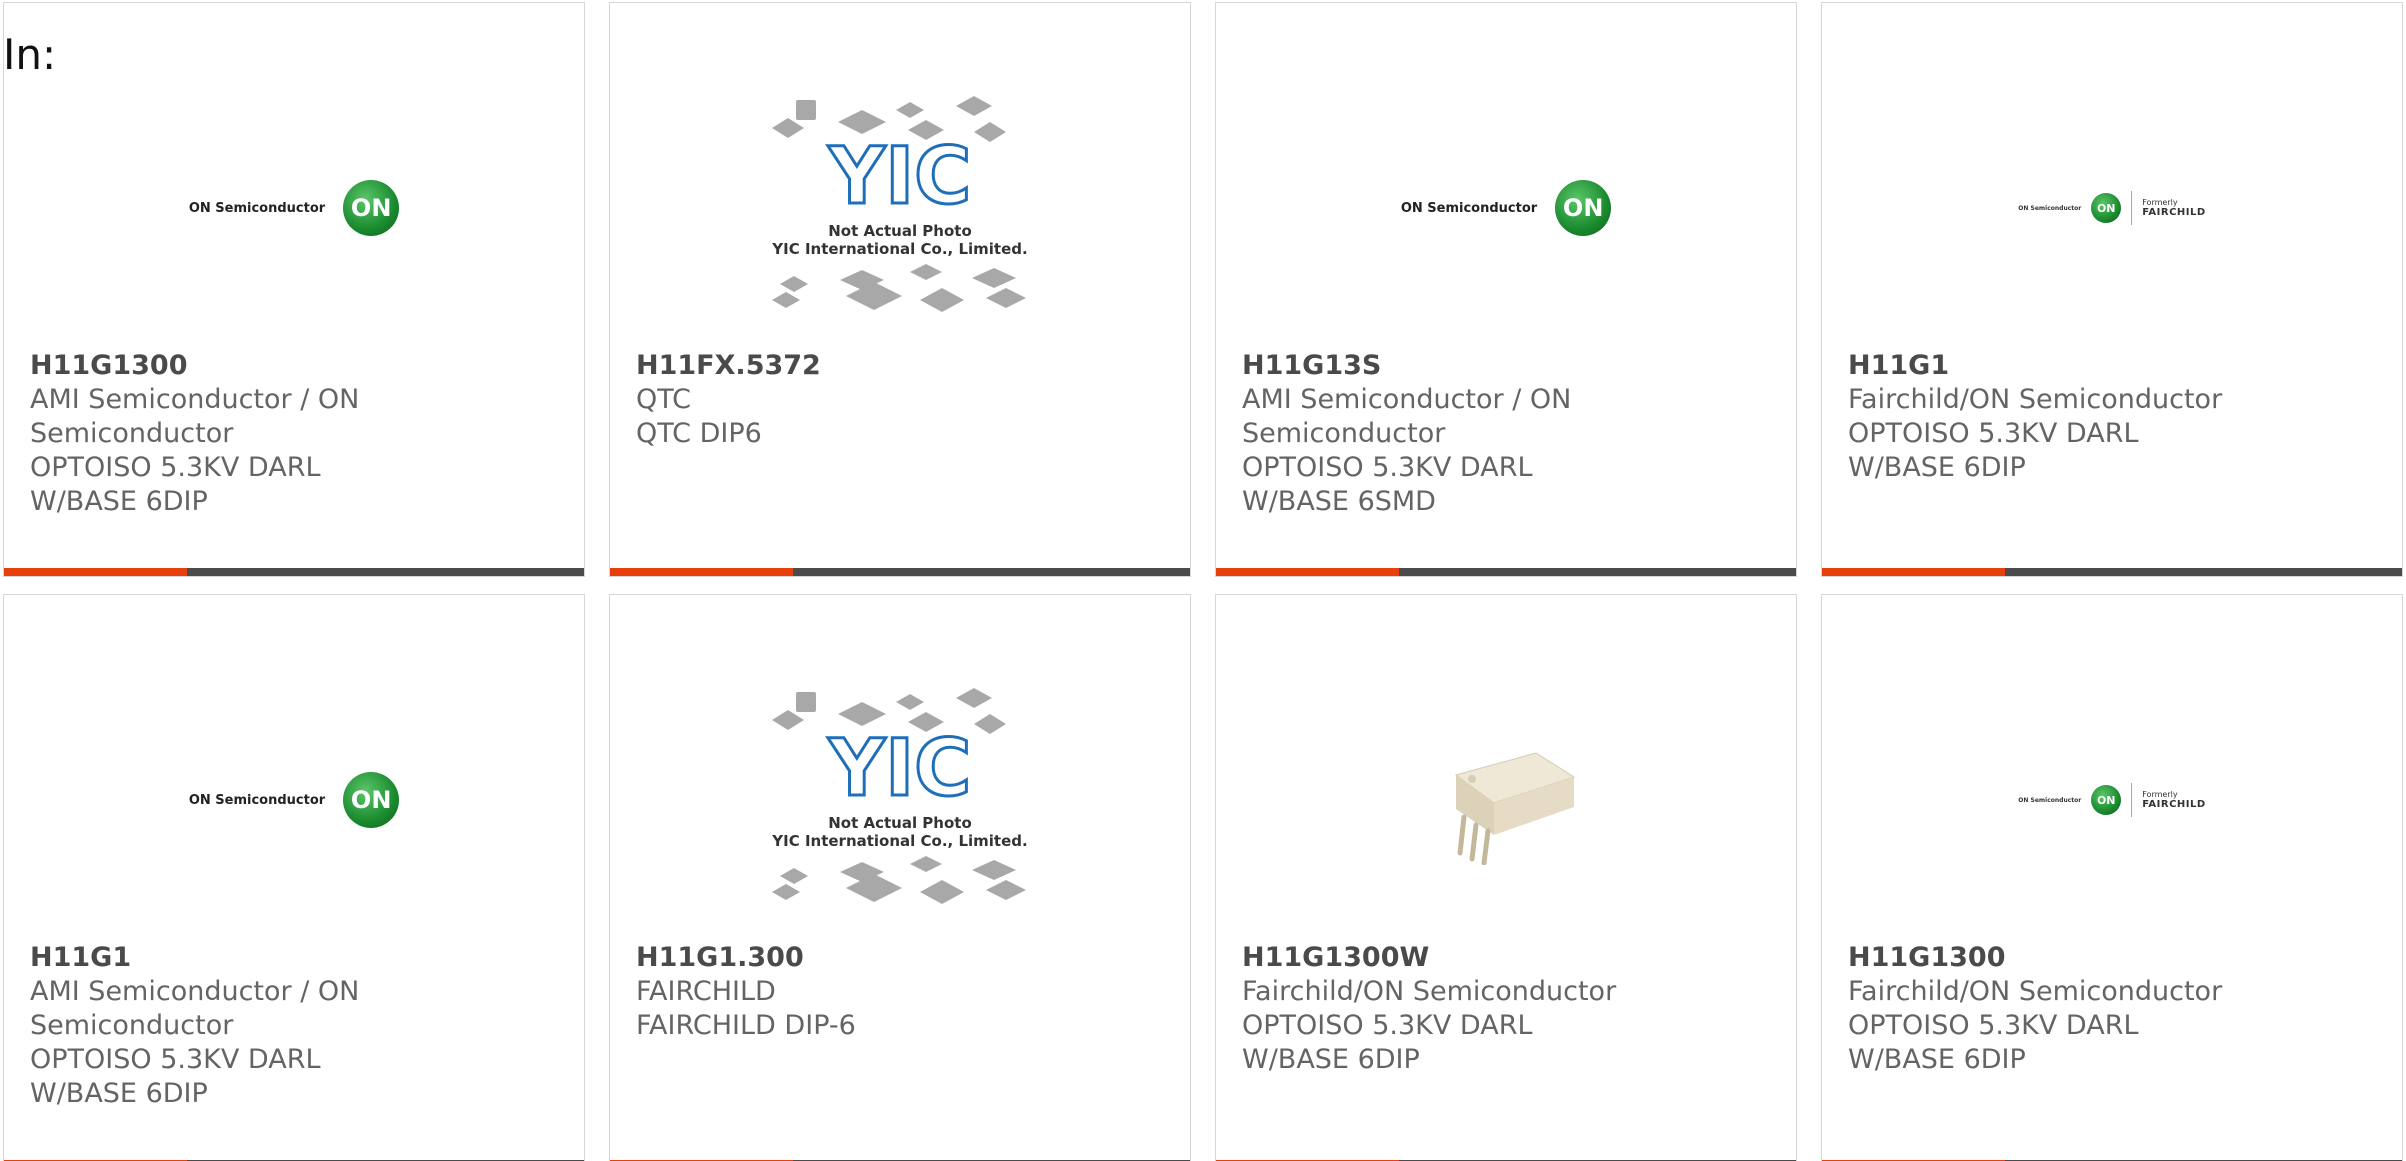 The height and width of the screenshot is (1161, 2406). I want to click on description: QTC DIP6, so click(699, 433).